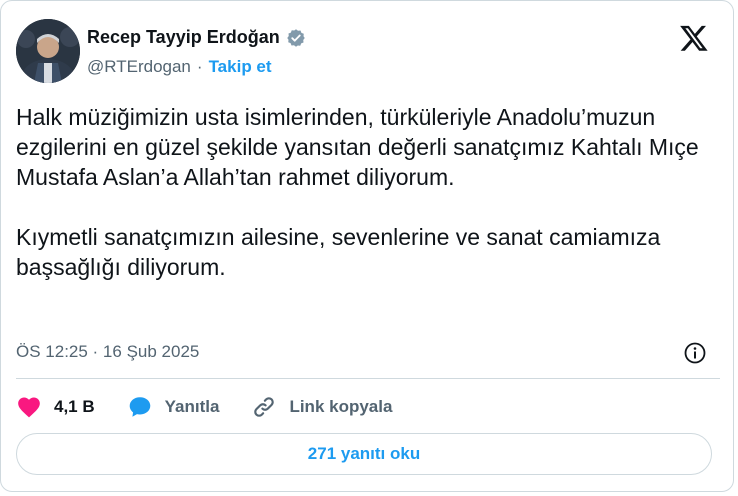 The width and height of the screenshot is (738, 496). I want to click on author-name-row: Recep Tayyip Erdoğan, so click(196, 37).